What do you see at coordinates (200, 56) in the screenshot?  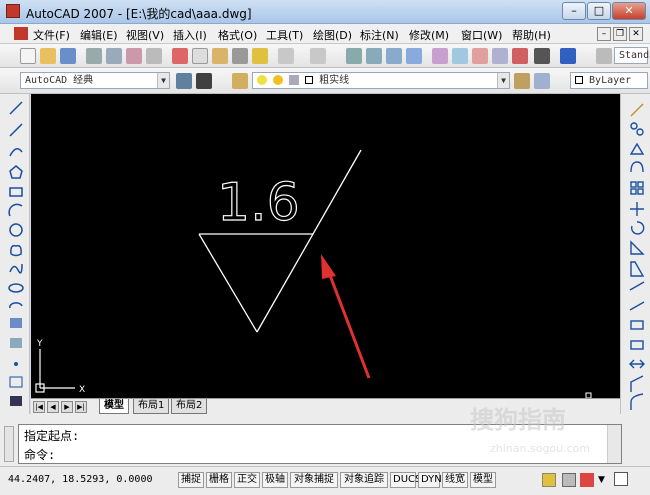 I see `copy-icon` at bounding box center [200, 56].